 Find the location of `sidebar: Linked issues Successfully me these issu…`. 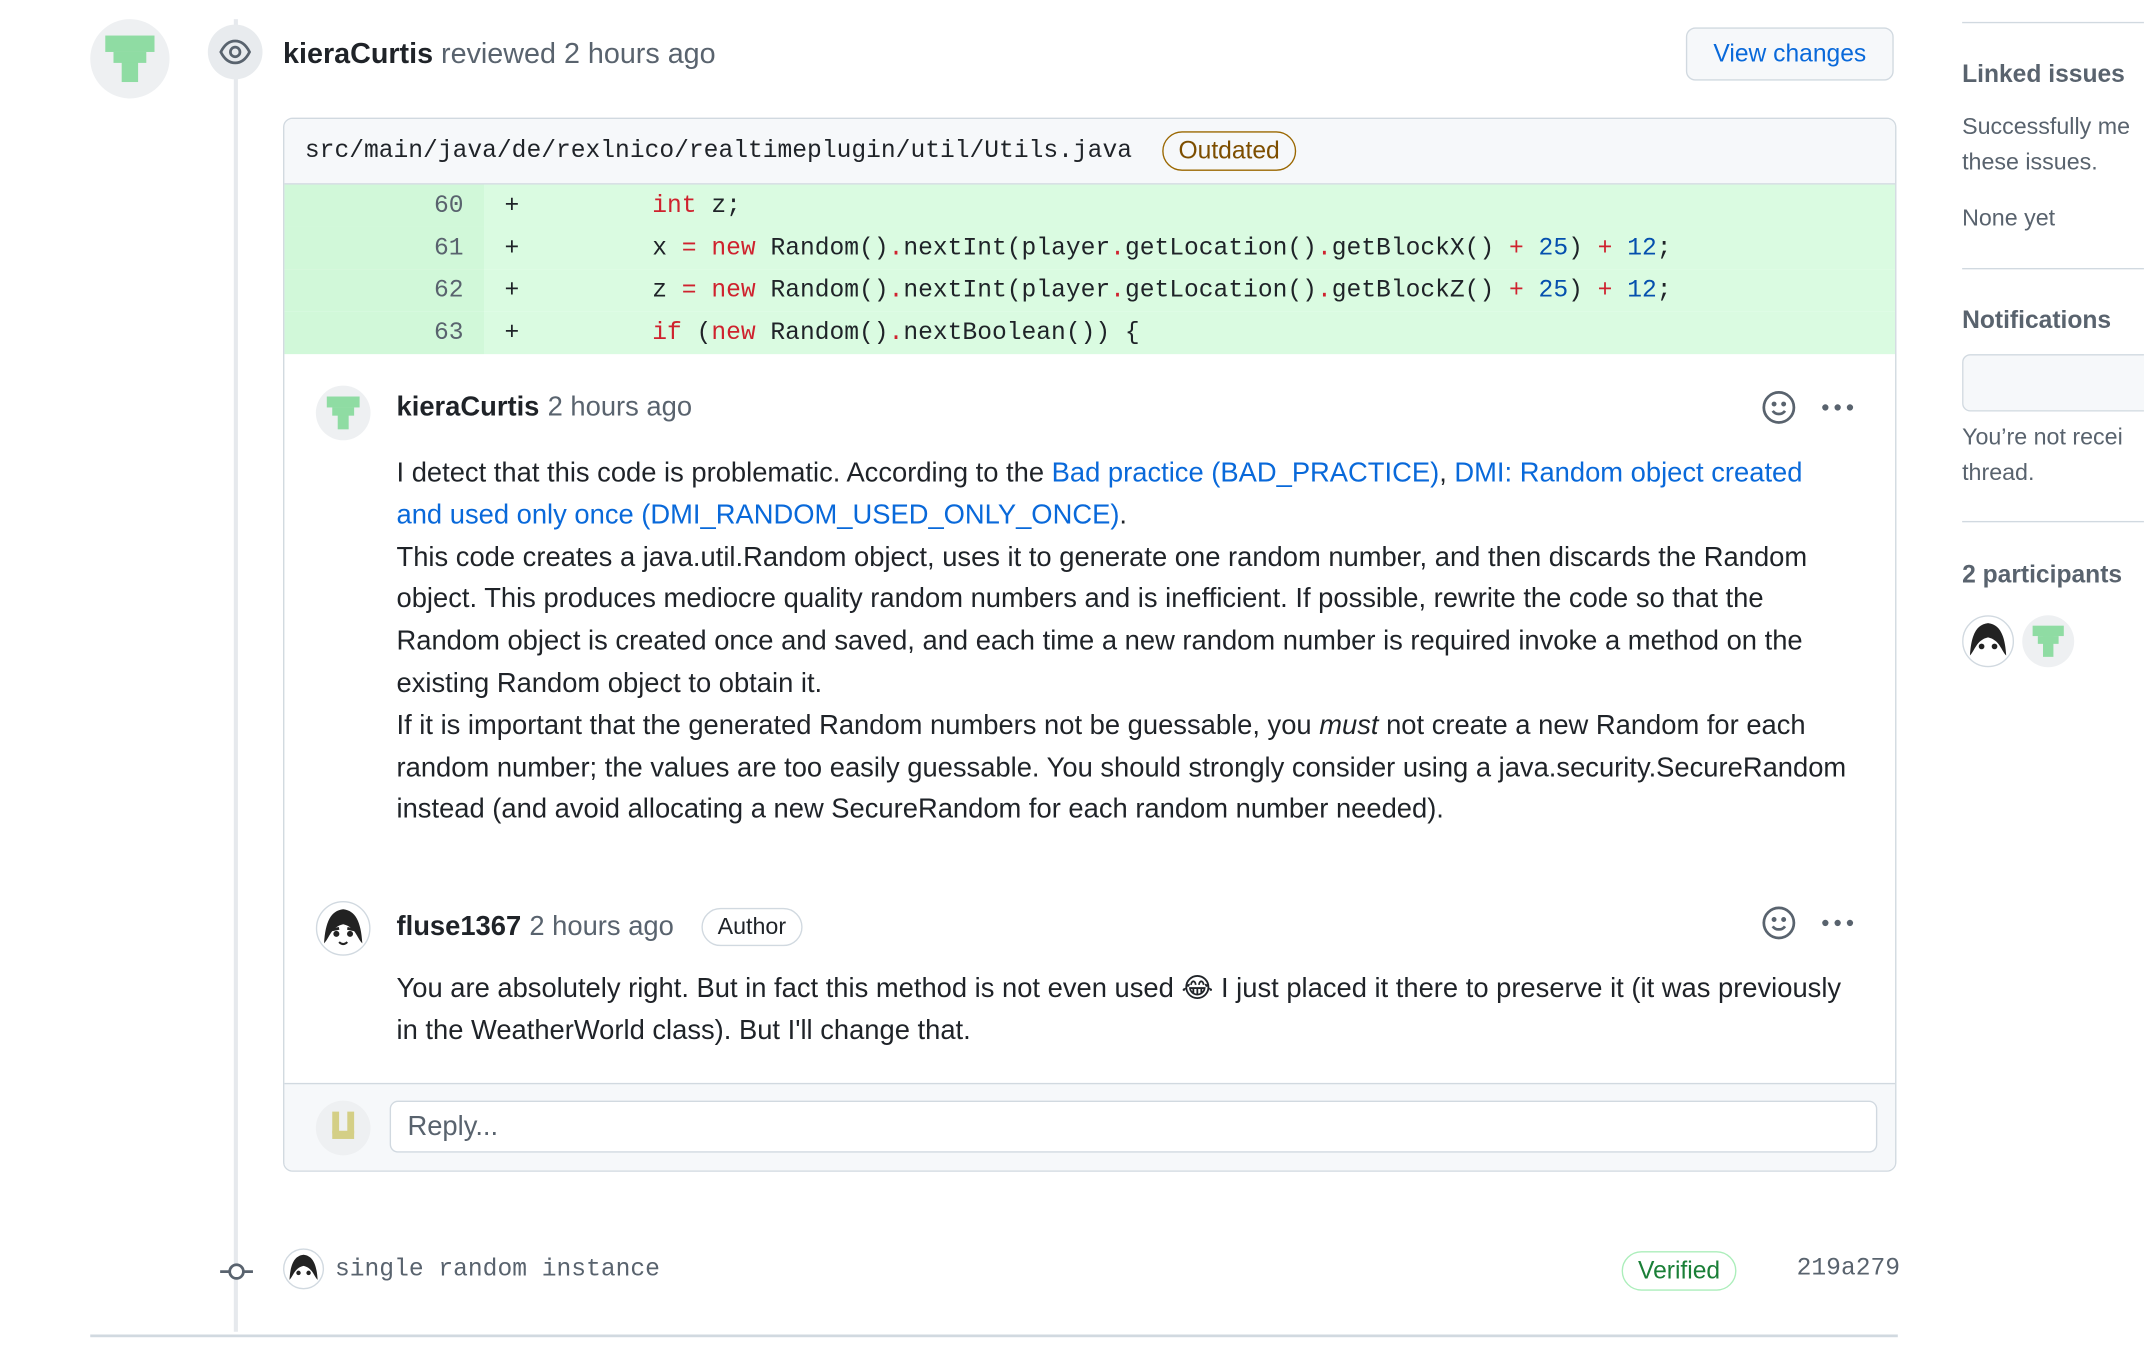

sidebar: Linked issues Successfully me these issu… is located at coordinates (2053, 684).